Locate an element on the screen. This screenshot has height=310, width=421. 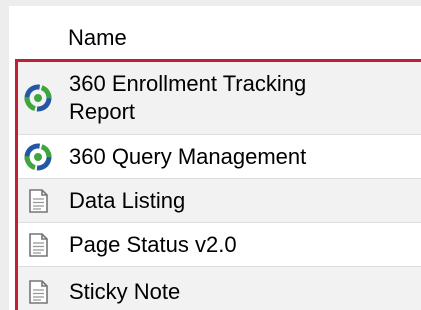
panel-left-border is located at coordinates (4, 155).